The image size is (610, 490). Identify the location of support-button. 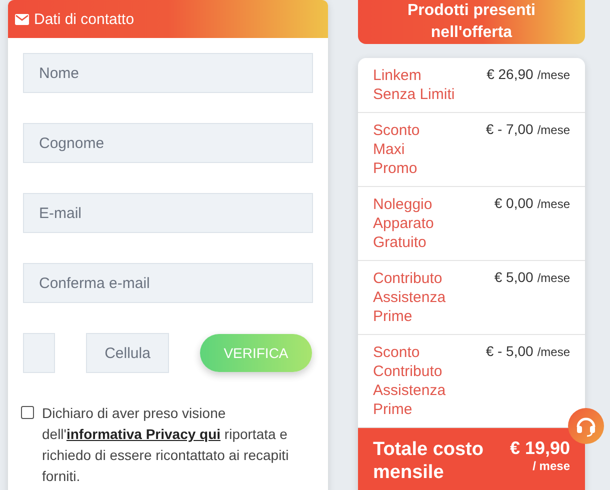
(586, 426).